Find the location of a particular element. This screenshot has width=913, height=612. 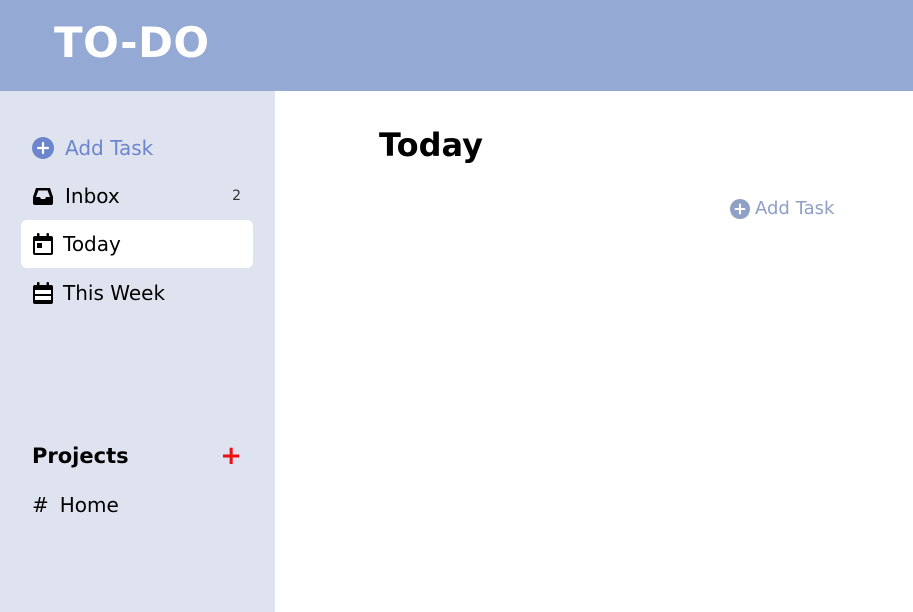

add-project-button: + is located at coordinates (231, 456).